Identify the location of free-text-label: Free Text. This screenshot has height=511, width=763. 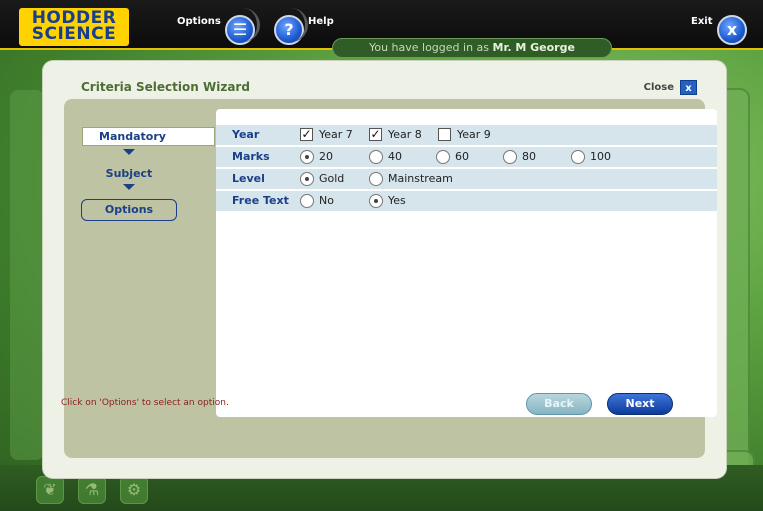
(260, 200).